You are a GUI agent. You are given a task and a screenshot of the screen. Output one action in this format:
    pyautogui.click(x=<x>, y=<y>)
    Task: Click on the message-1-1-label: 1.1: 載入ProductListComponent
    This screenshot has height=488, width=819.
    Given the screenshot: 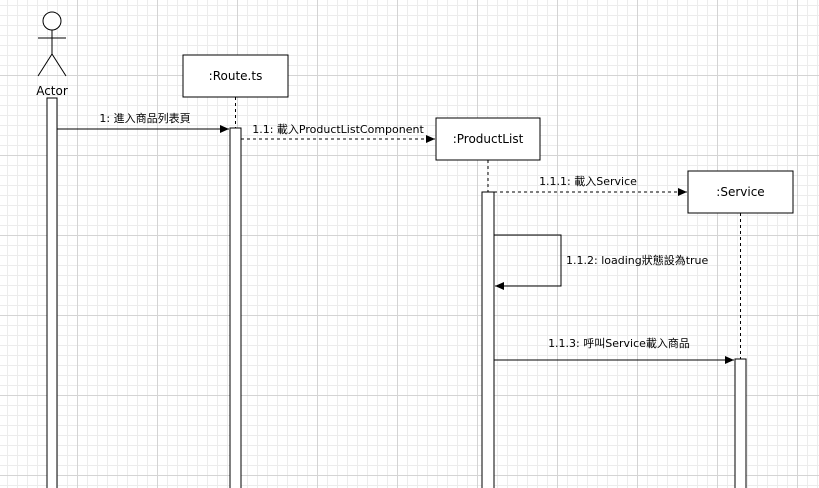 What is the action you would take?
    pyautogui.click(x=338, y=129)
    